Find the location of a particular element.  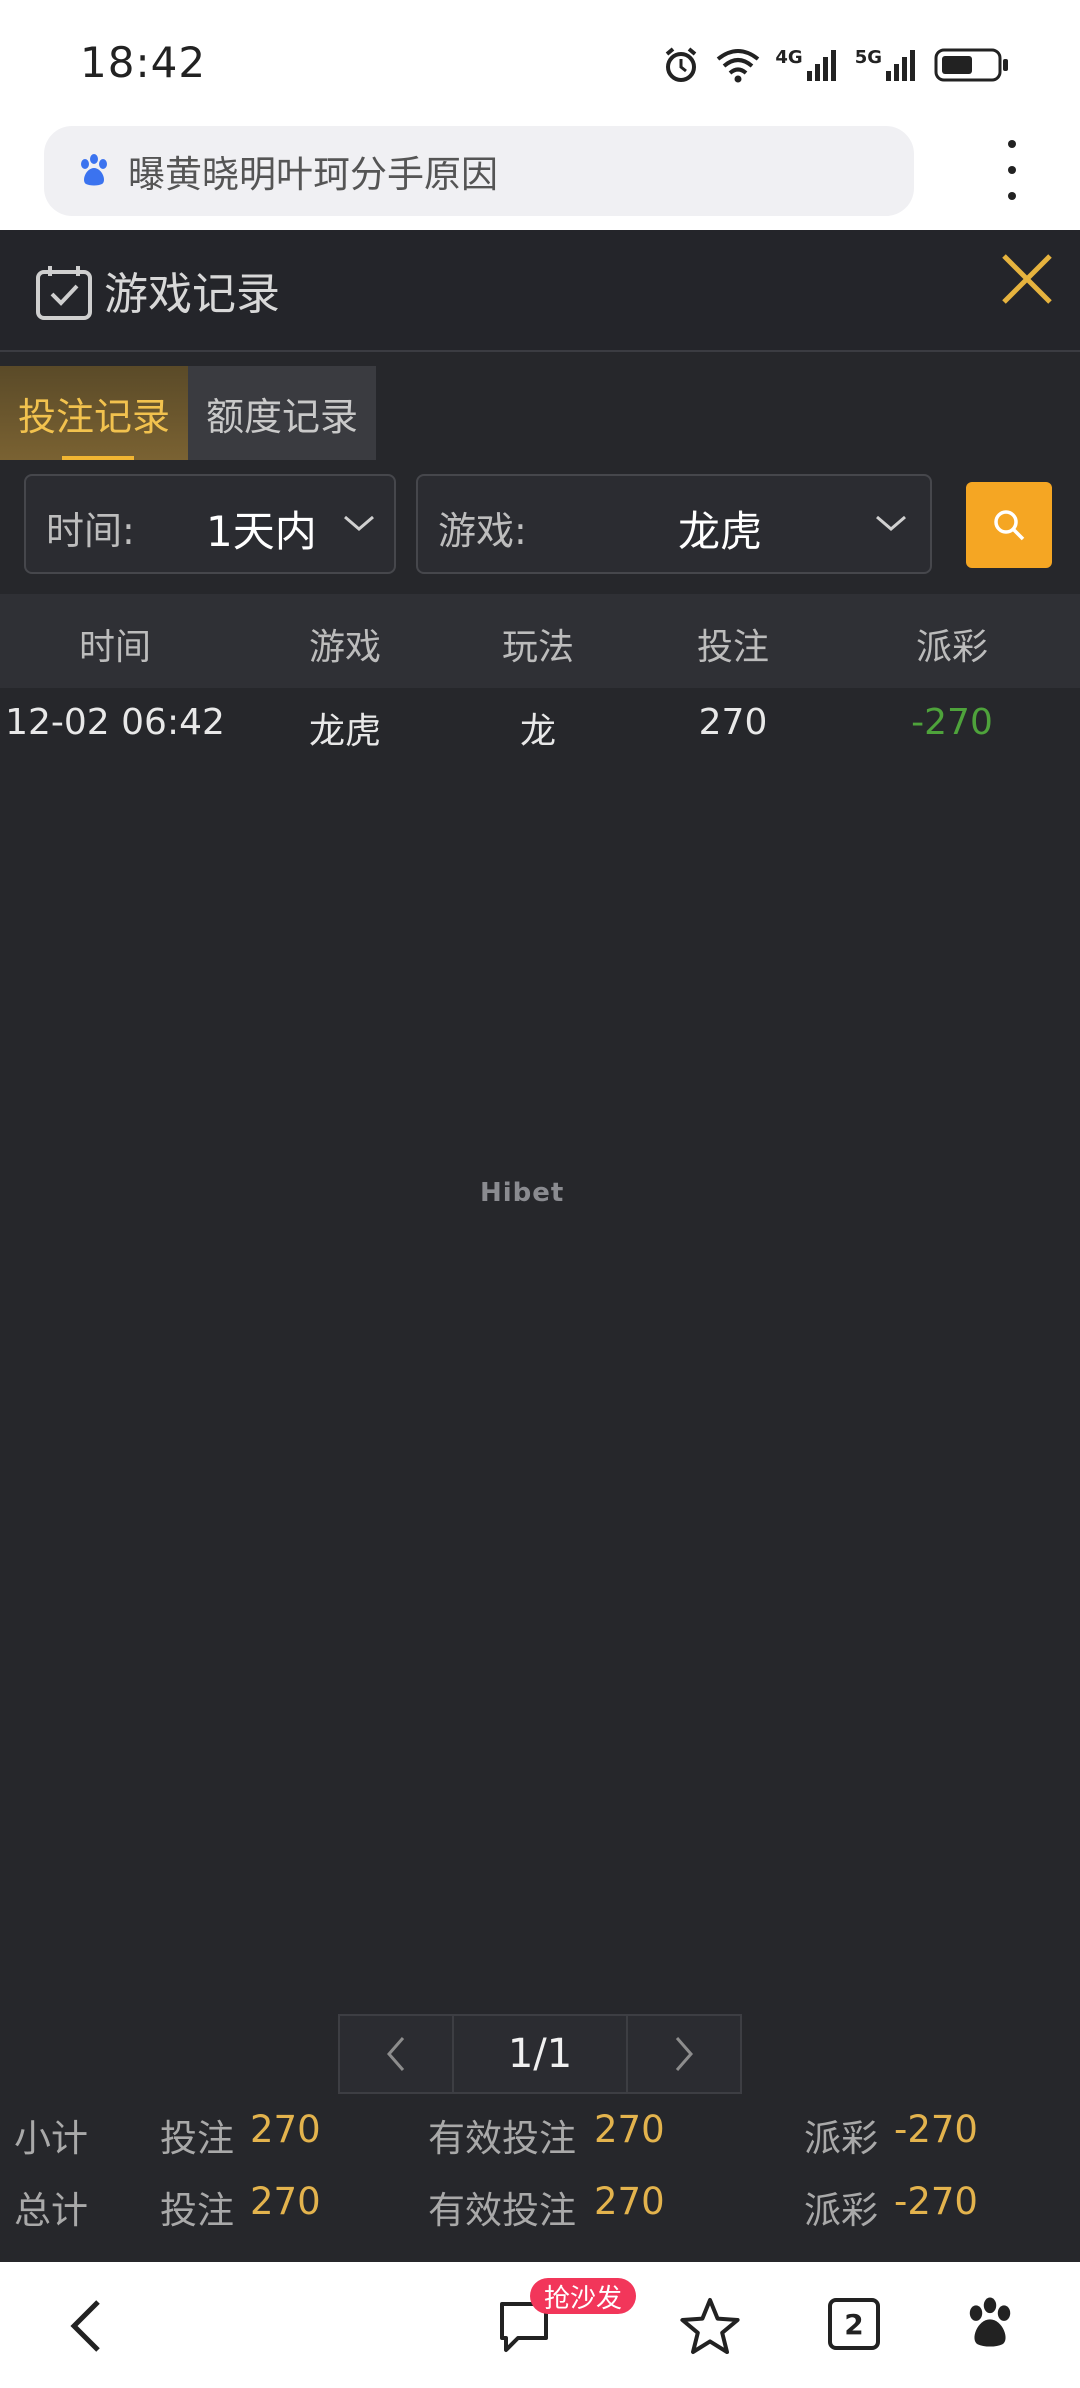

wifi-icon is located at coordinates (738, 66).